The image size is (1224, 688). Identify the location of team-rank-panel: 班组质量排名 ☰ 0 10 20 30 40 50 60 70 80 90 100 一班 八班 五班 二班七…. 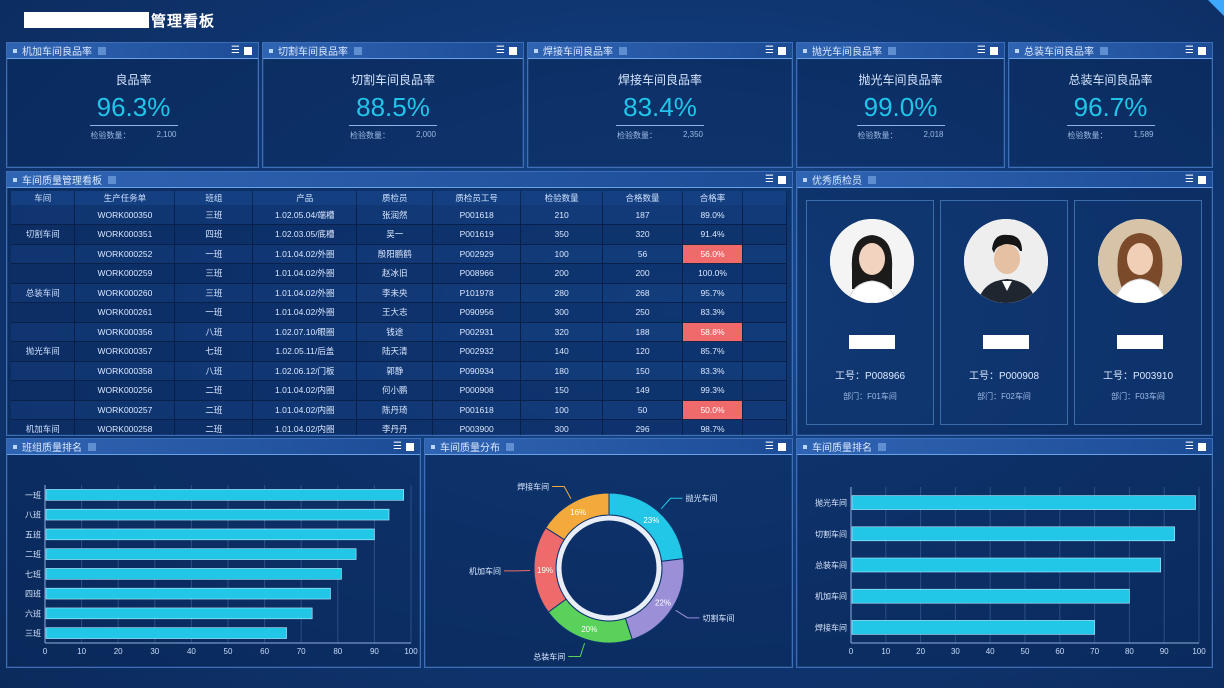
(213, 553).